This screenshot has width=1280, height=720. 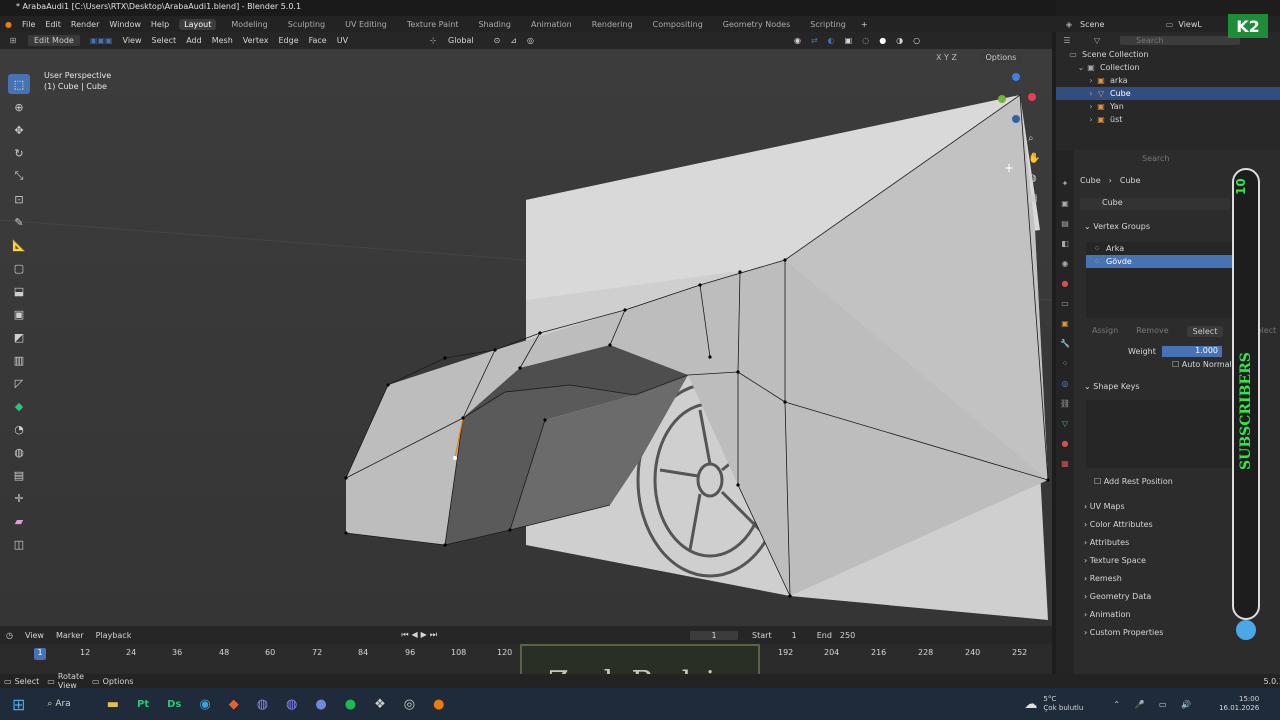 I want to click on y-axis-icon, so click(x=1002, y=99).